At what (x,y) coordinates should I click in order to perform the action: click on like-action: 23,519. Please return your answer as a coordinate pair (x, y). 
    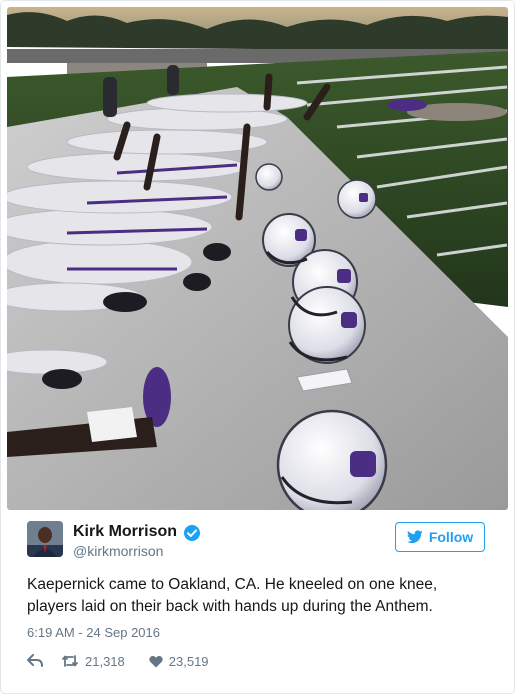
    Looking at the image, I should click on (179, 661).